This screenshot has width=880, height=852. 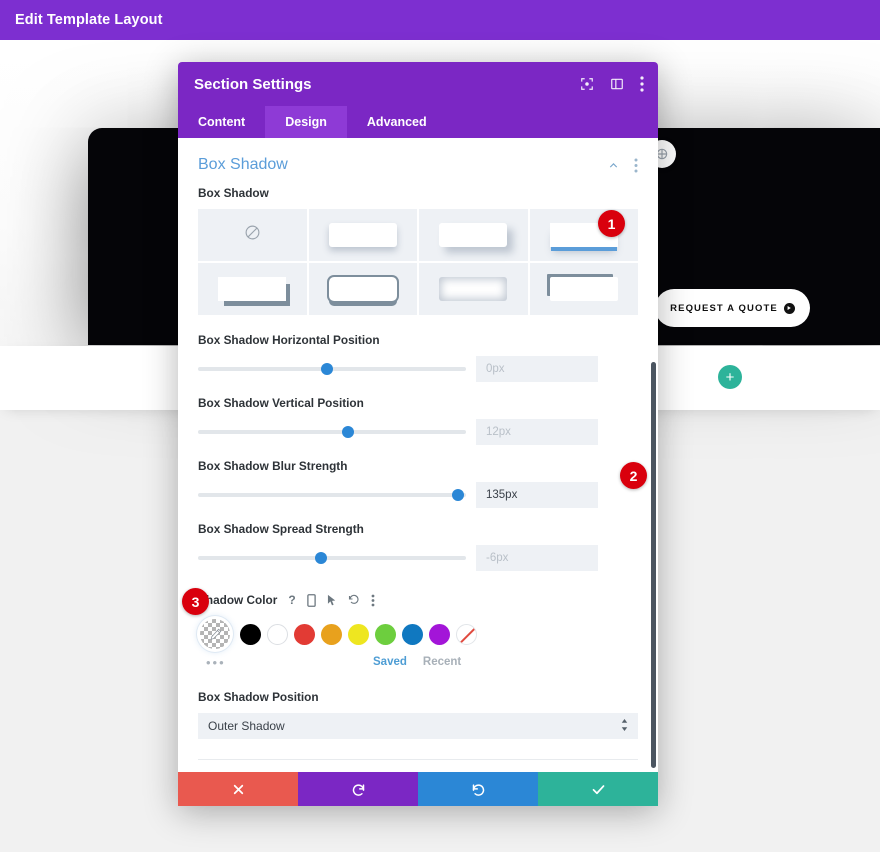 I want to click on chevron-up-icon, so click(x=613, y=165).